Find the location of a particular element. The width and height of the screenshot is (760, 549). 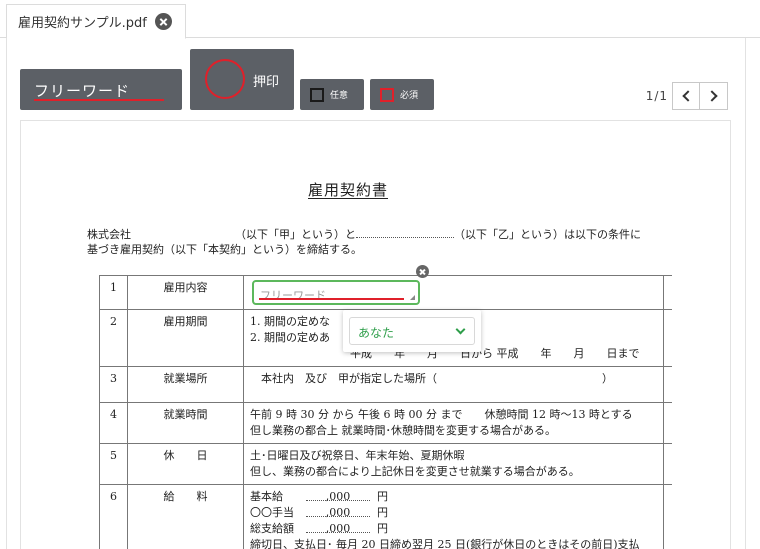

pay-line: 総支給額 ,000 円 is located at coordinates (319, 528).